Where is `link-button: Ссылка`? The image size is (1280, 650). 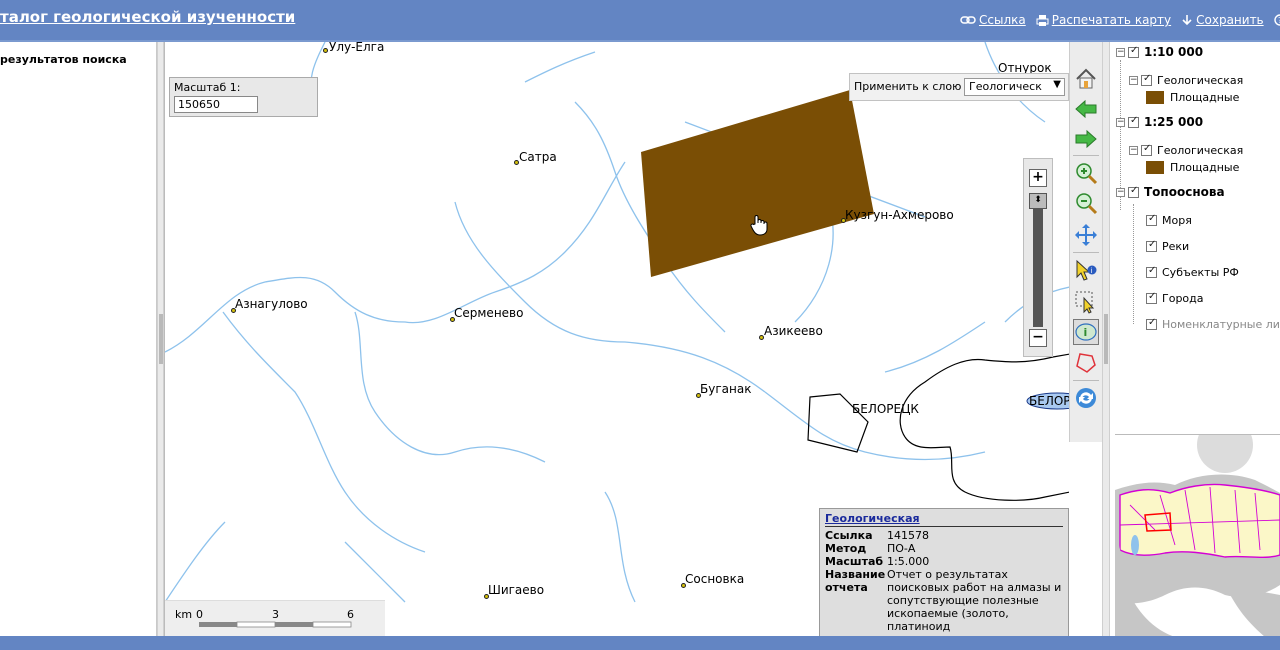 link-button: Ссылка is located at coordinates (993, 20).